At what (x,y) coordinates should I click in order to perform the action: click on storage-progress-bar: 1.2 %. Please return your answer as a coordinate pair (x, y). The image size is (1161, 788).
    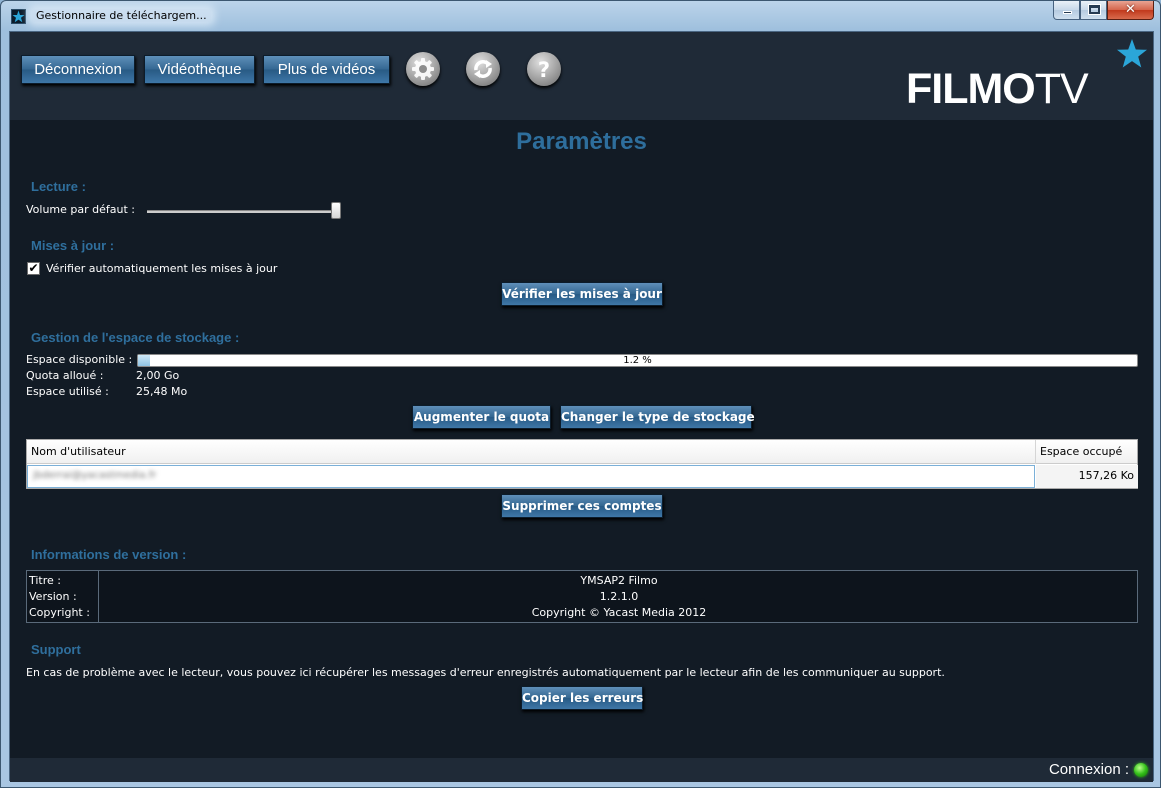
    Looking at the image, I should click on (637, 360).